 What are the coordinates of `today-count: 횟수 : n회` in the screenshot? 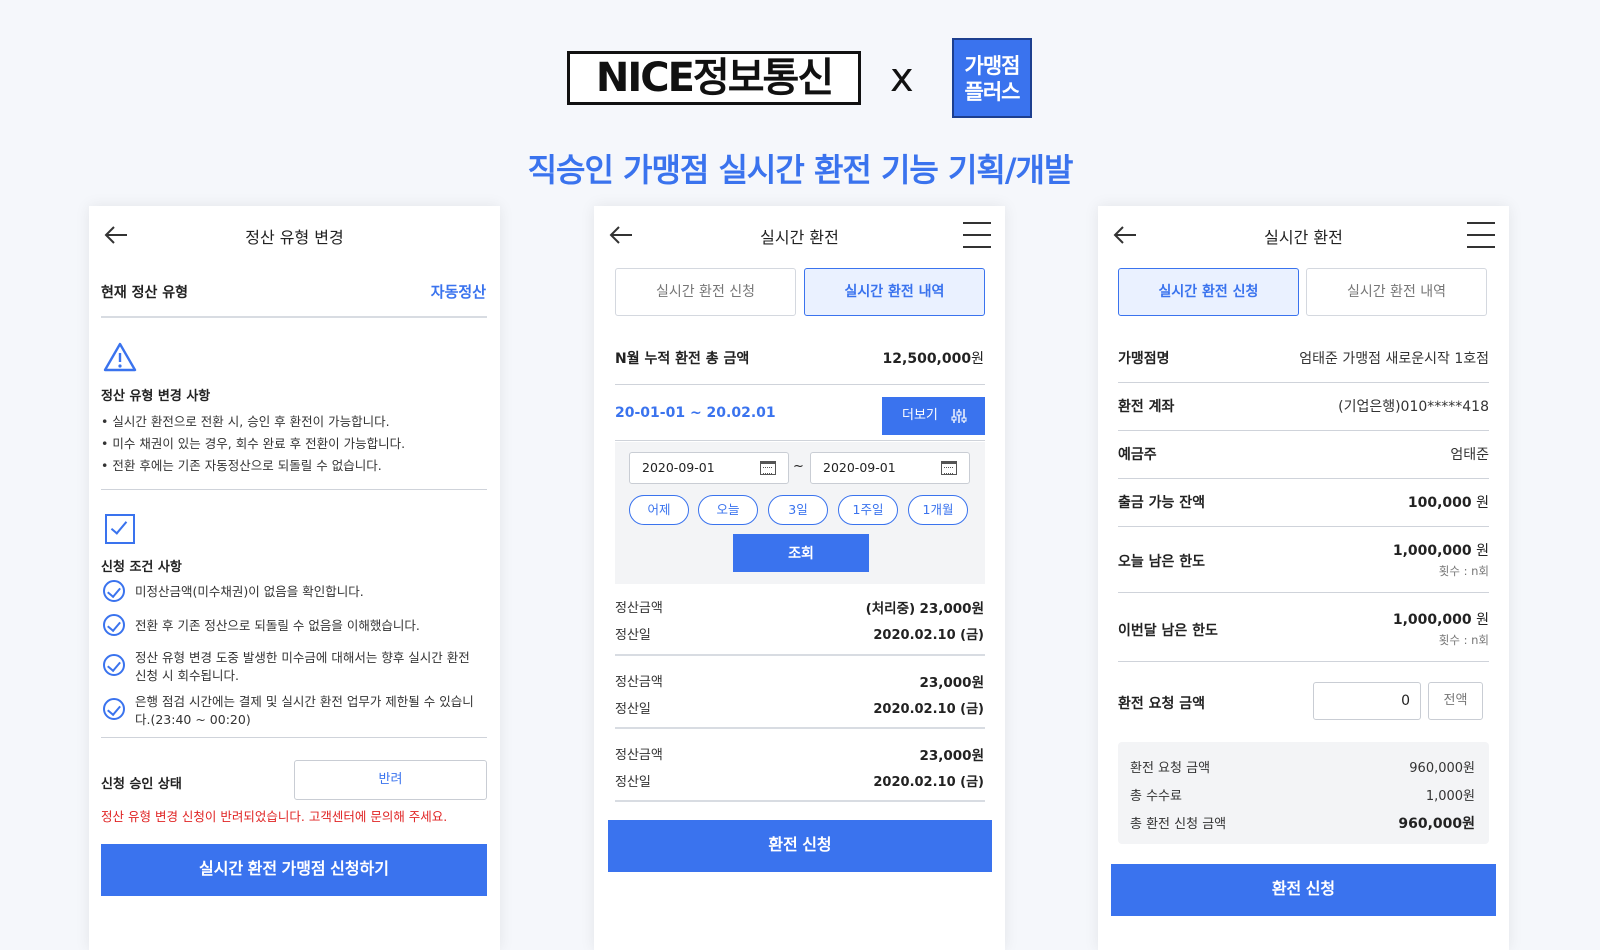 It's located at (1463, 571).